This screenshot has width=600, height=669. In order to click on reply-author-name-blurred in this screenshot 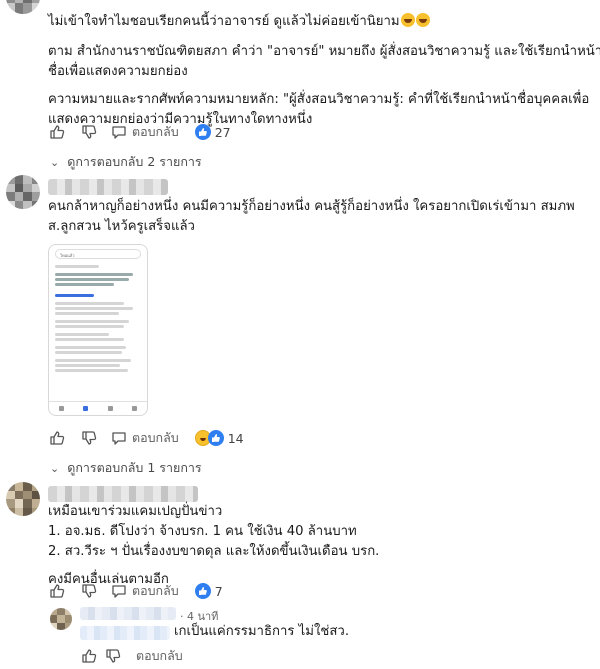, I will do `click(128, 613)`.